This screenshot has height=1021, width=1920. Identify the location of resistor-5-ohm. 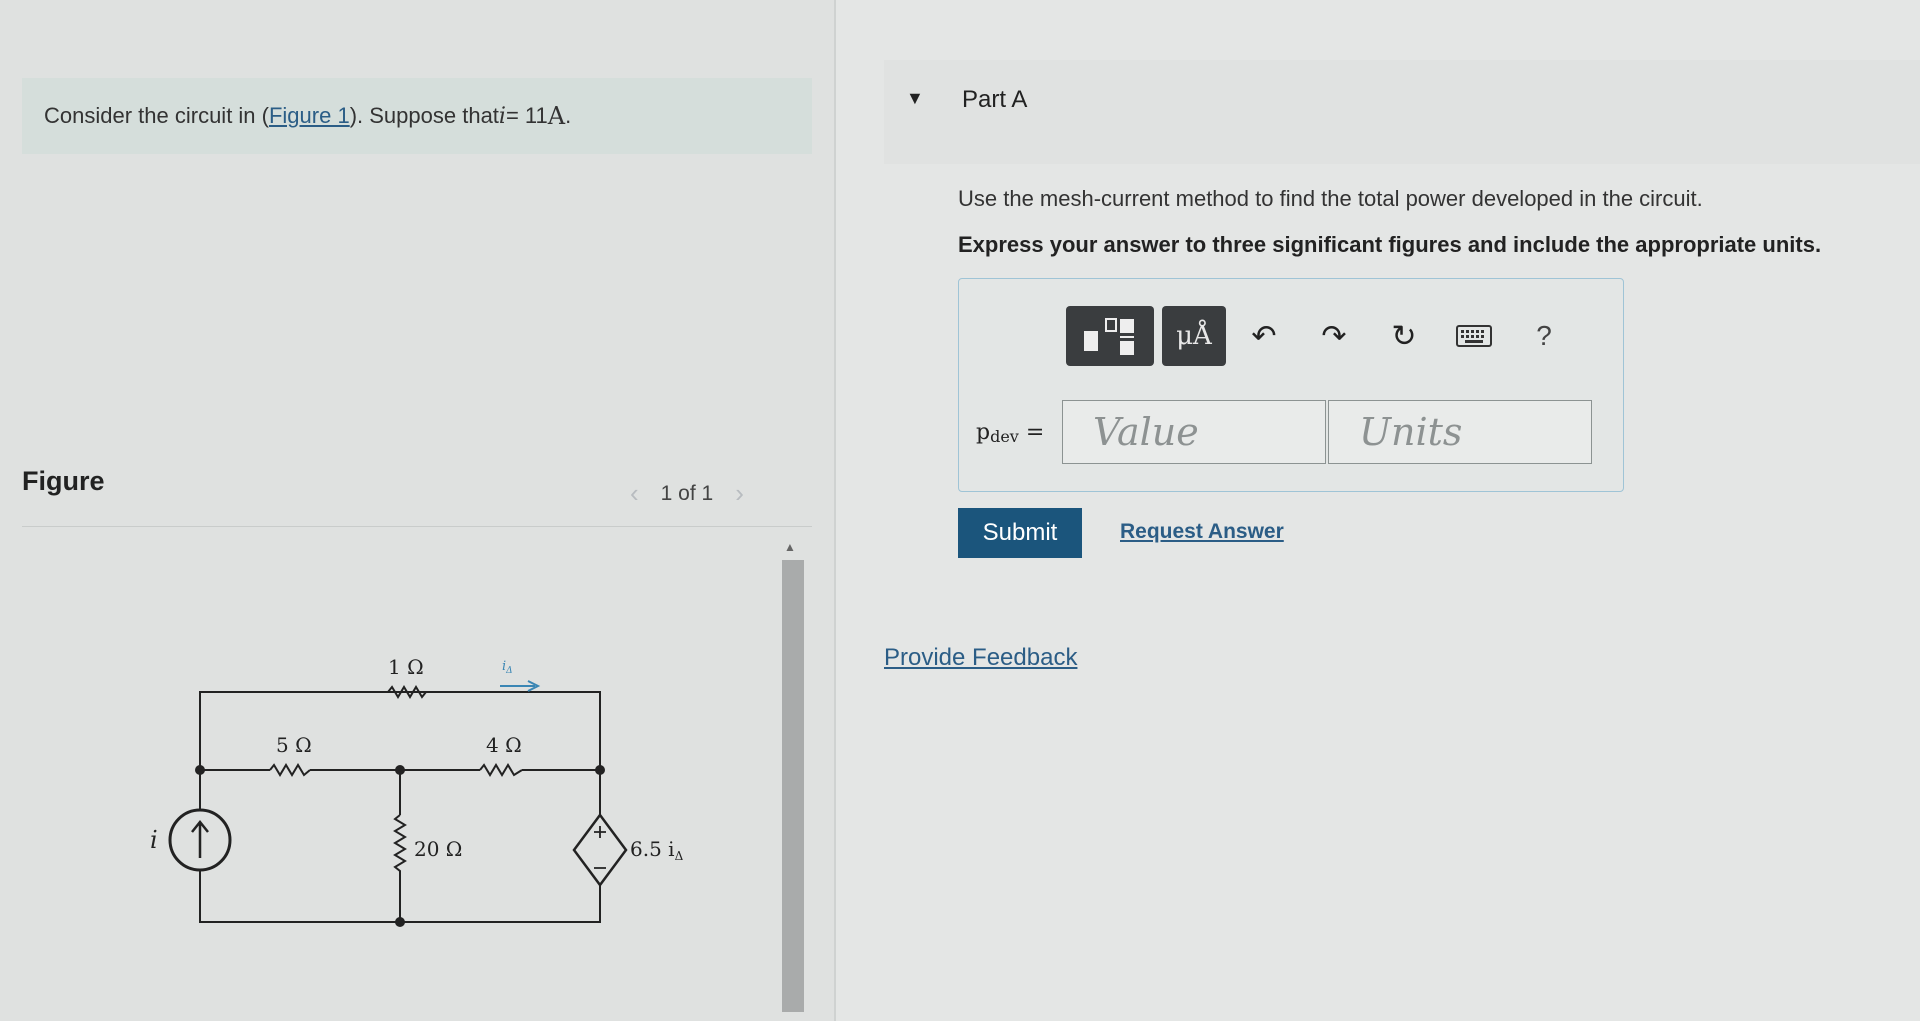
(290, 770).